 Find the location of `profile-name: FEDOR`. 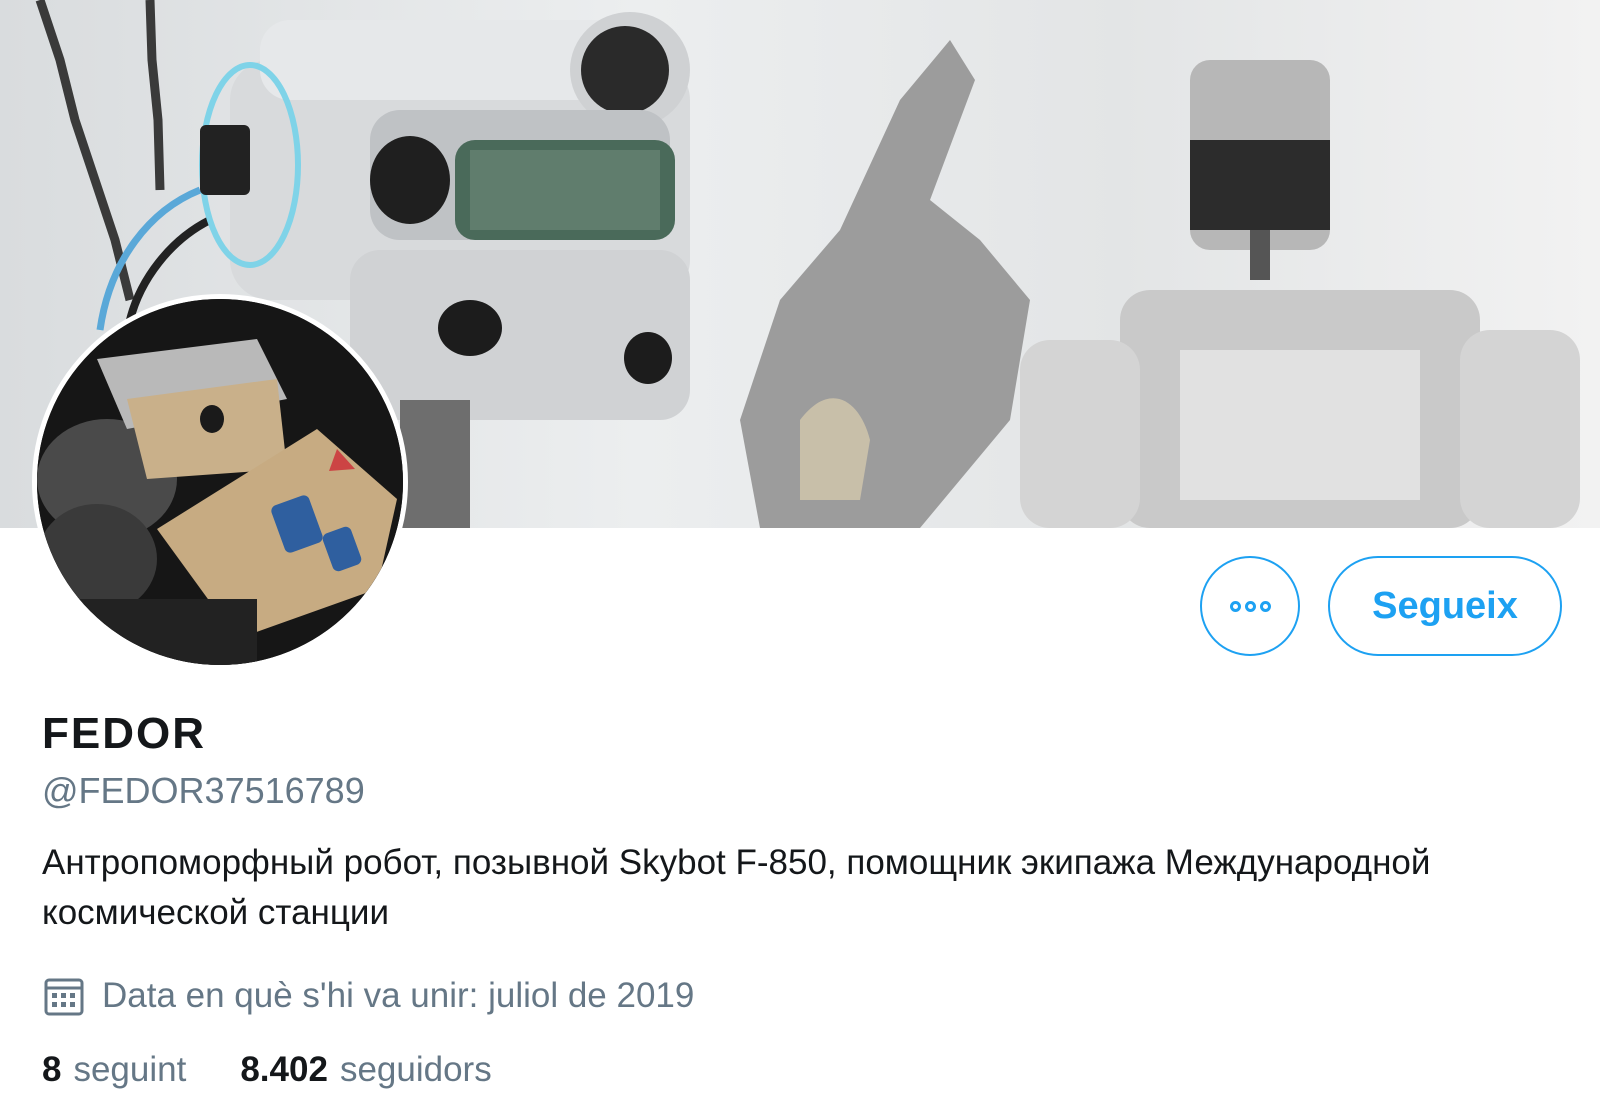

profile-name: FEDOR is located at coordinates (124, 733).